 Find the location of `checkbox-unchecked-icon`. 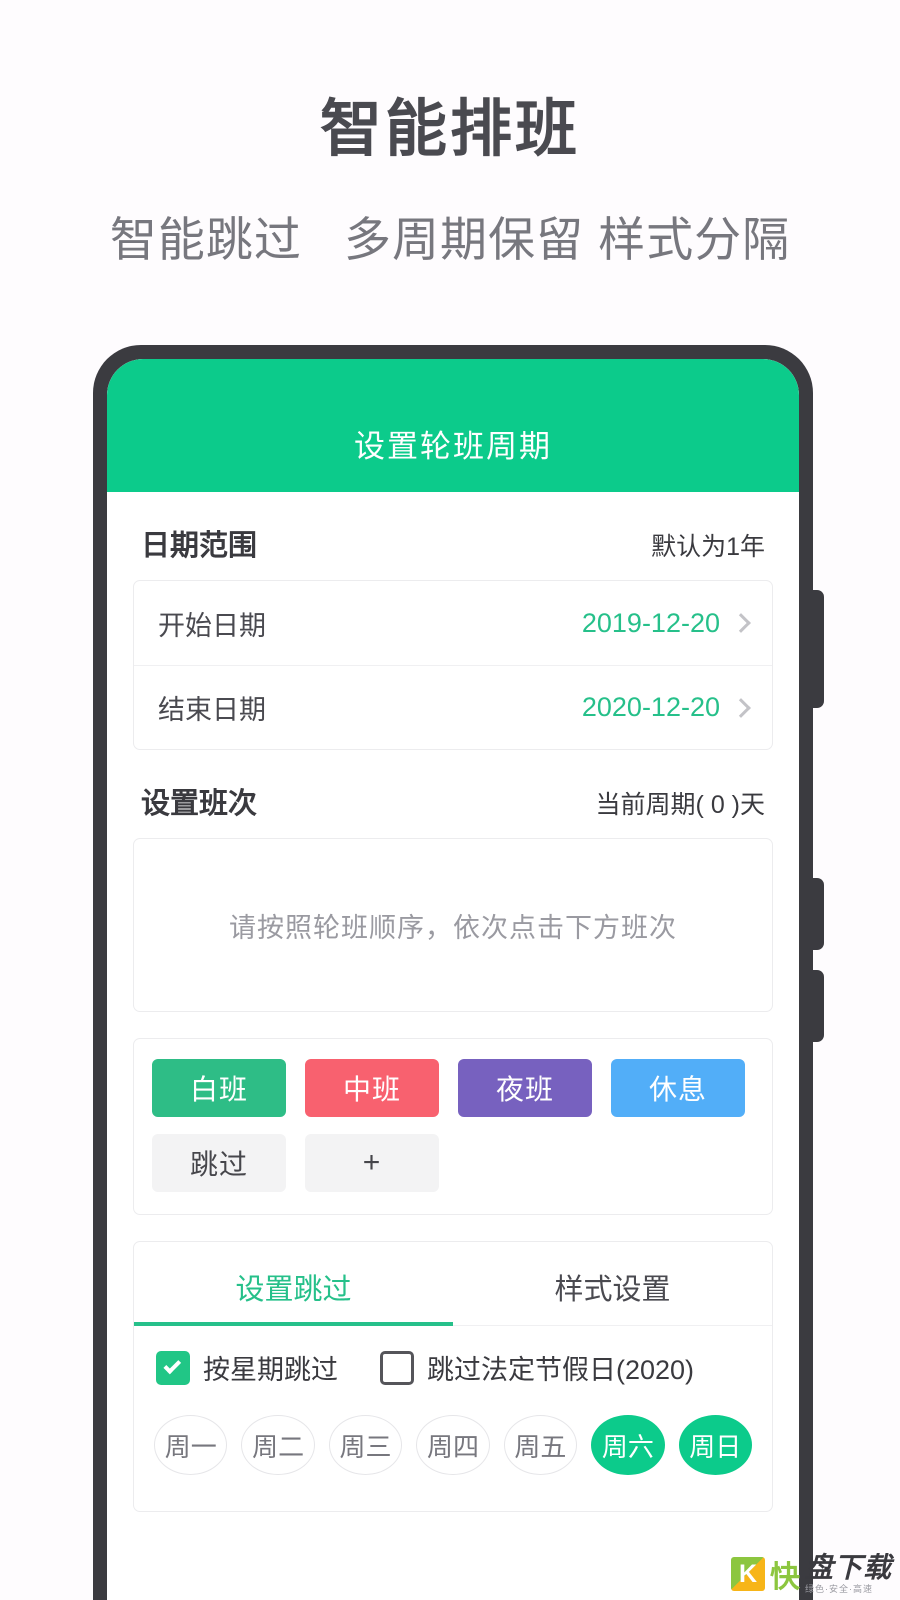

checkbox-unchecked-icon is located at coordinates (397, 1367).